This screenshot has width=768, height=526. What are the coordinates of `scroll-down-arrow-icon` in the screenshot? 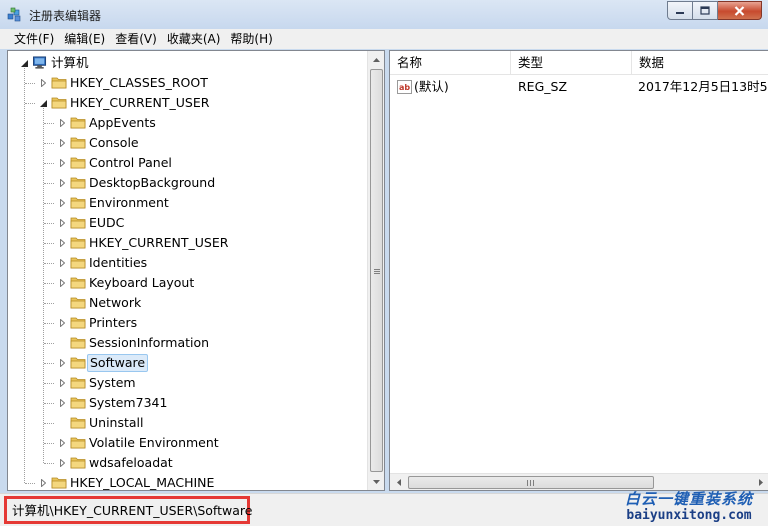 It's located at (376, 481).